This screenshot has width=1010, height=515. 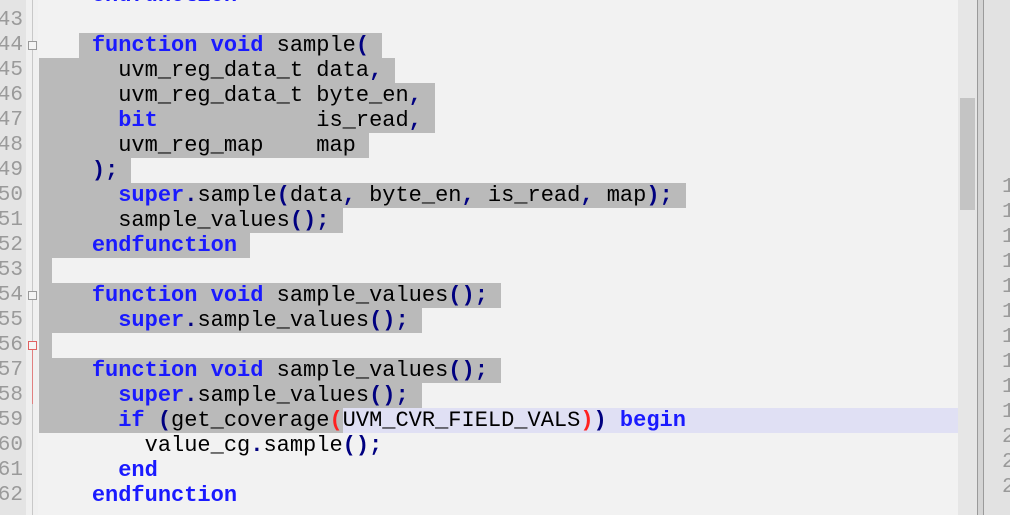 I want to click on line-number: 51, so click(x=11, y=220).